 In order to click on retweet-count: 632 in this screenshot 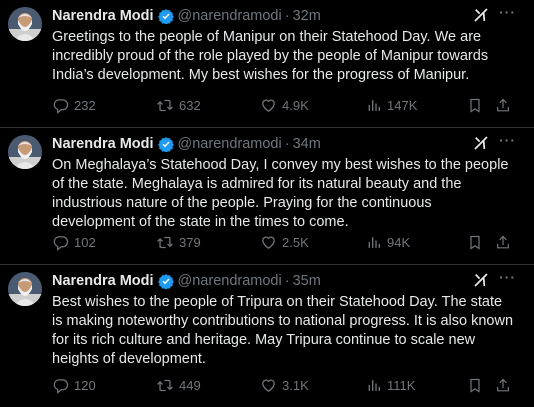, I will do `click(190, 105)`.